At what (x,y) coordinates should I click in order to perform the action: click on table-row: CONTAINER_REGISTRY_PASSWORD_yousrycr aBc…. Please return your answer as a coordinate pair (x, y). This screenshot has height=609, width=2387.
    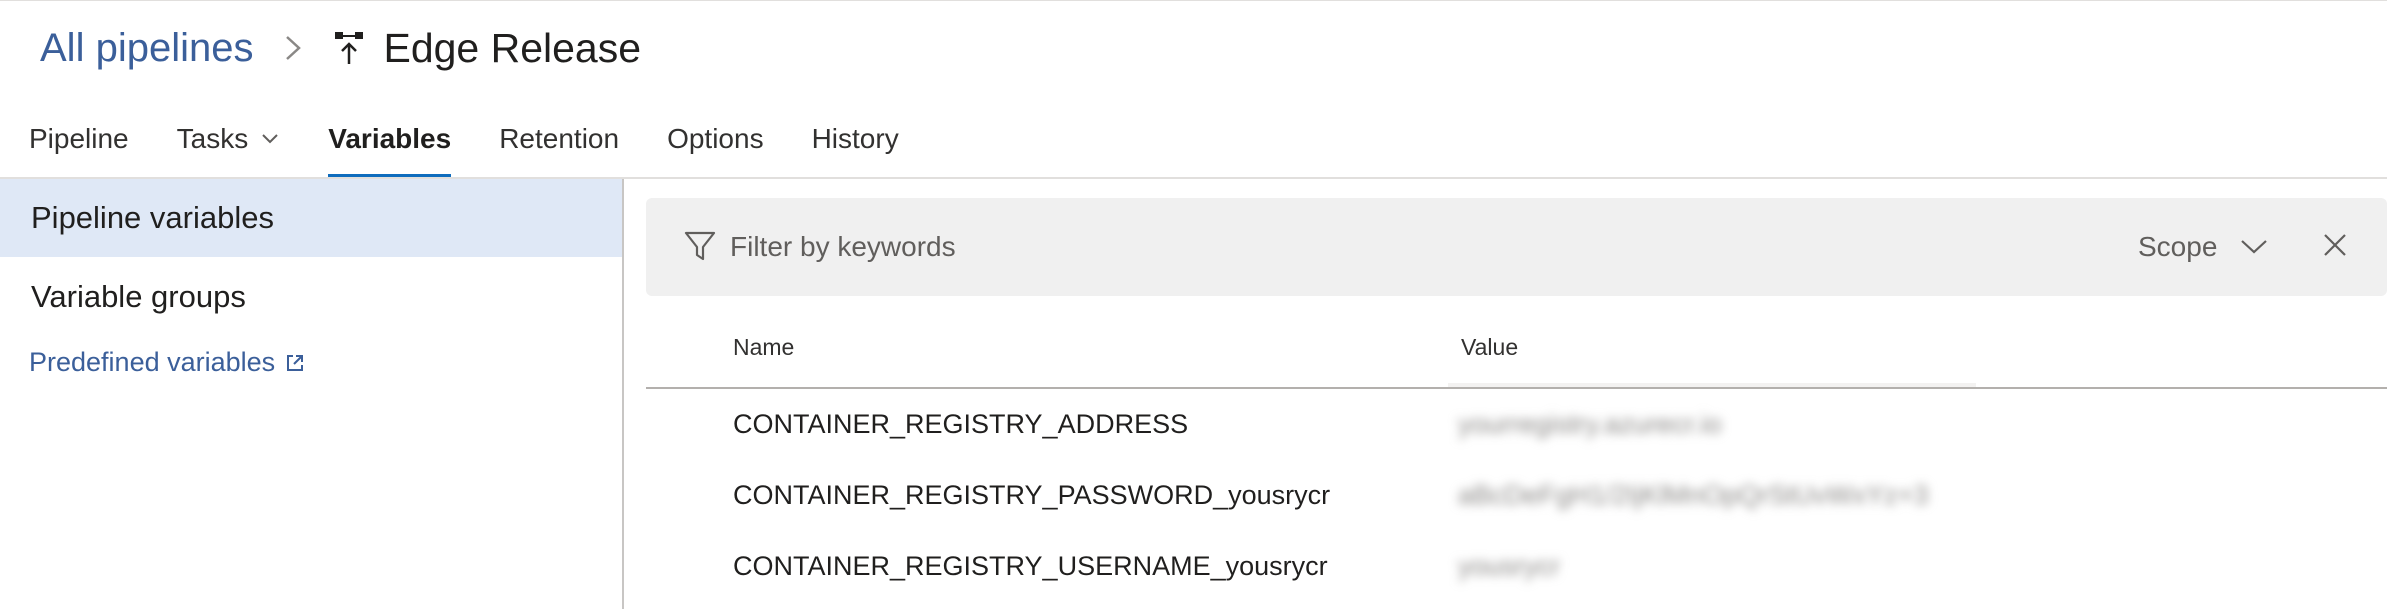
    Looking at the image, I should click on (1516, 495).